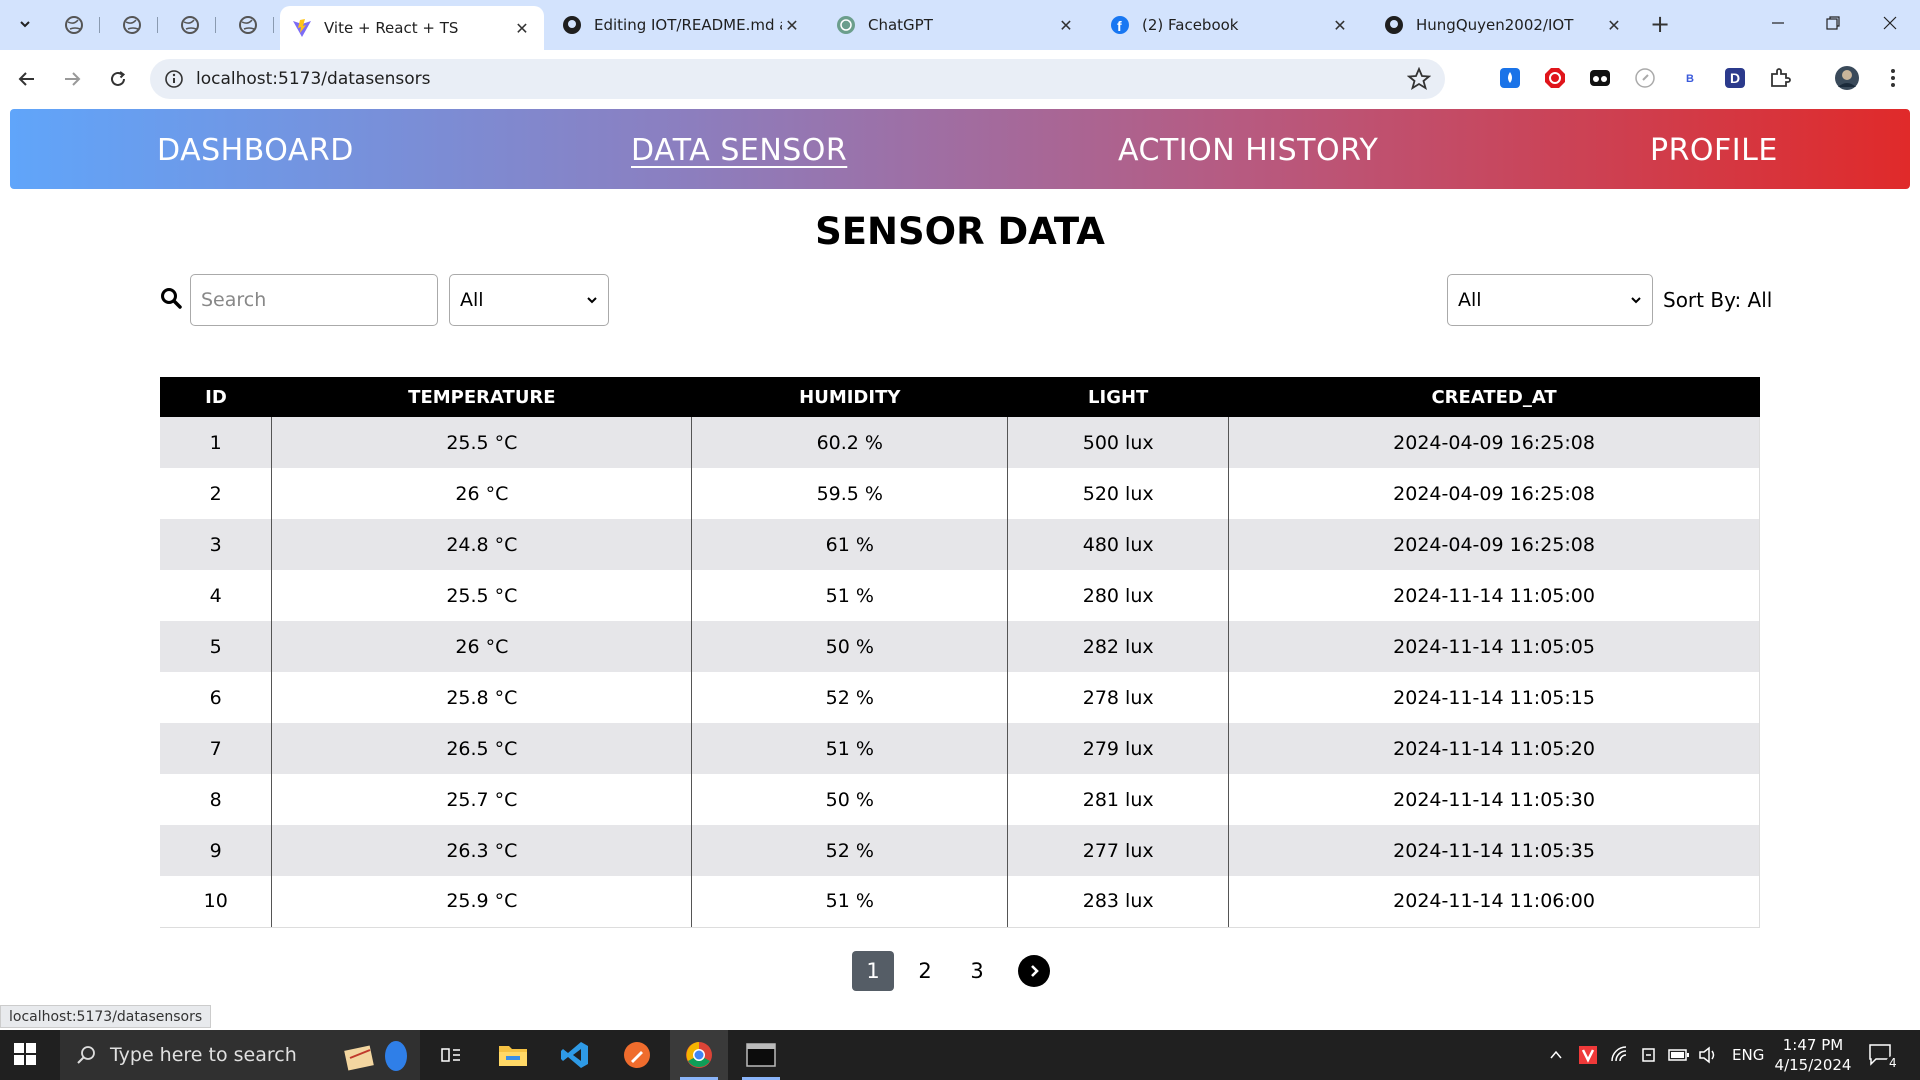 The image size is (1920, 1080). I want to click on page-button-3: 3, so click(977, 971).